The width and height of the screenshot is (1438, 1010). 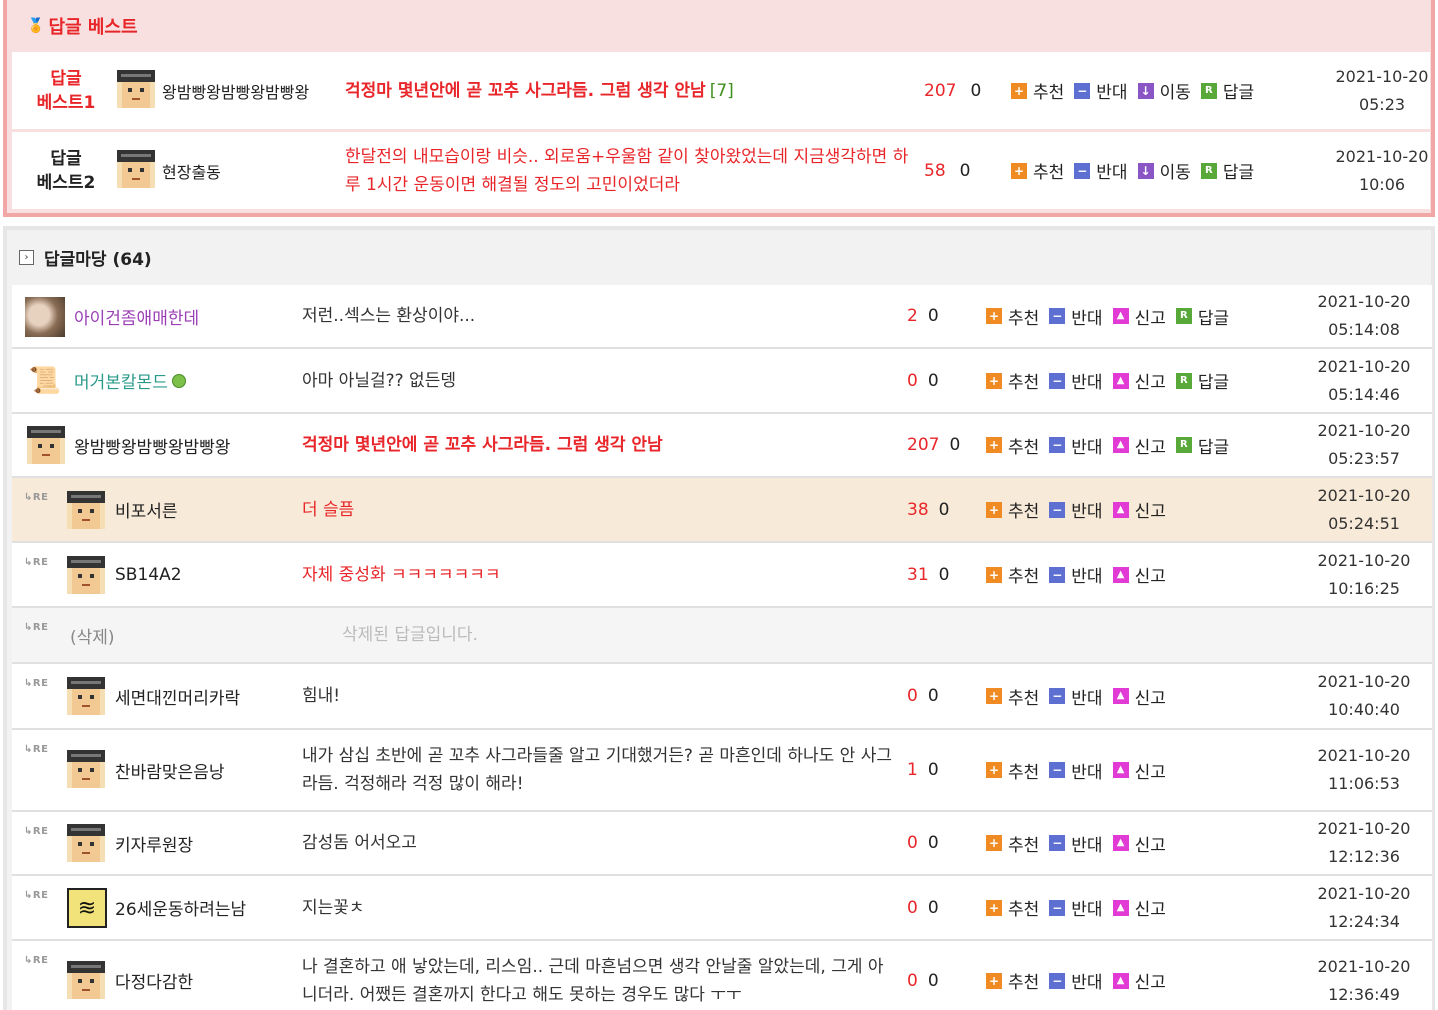 I want to click on reply-datetime: 2021-10-20 12:24:34, so click(x=1364, y=907).